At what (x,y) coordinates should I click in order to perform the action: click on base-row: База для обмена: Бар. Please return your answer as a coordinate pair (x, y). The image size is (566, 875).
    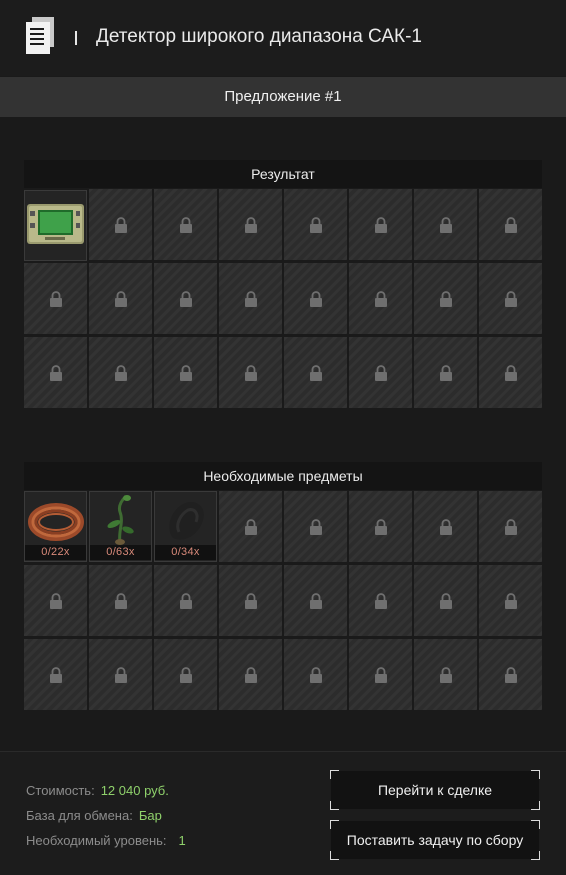
    Looking at the image, I should click on (94, 815).